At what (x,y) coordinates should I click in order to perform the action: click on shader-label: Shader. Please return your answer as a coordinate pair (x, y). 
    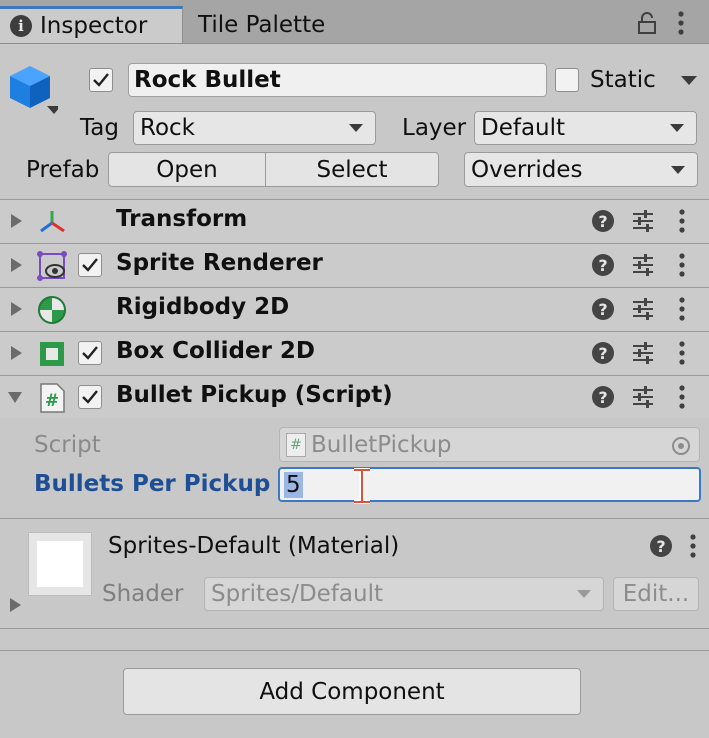
    Looking at the image, I should click on (143, 594).